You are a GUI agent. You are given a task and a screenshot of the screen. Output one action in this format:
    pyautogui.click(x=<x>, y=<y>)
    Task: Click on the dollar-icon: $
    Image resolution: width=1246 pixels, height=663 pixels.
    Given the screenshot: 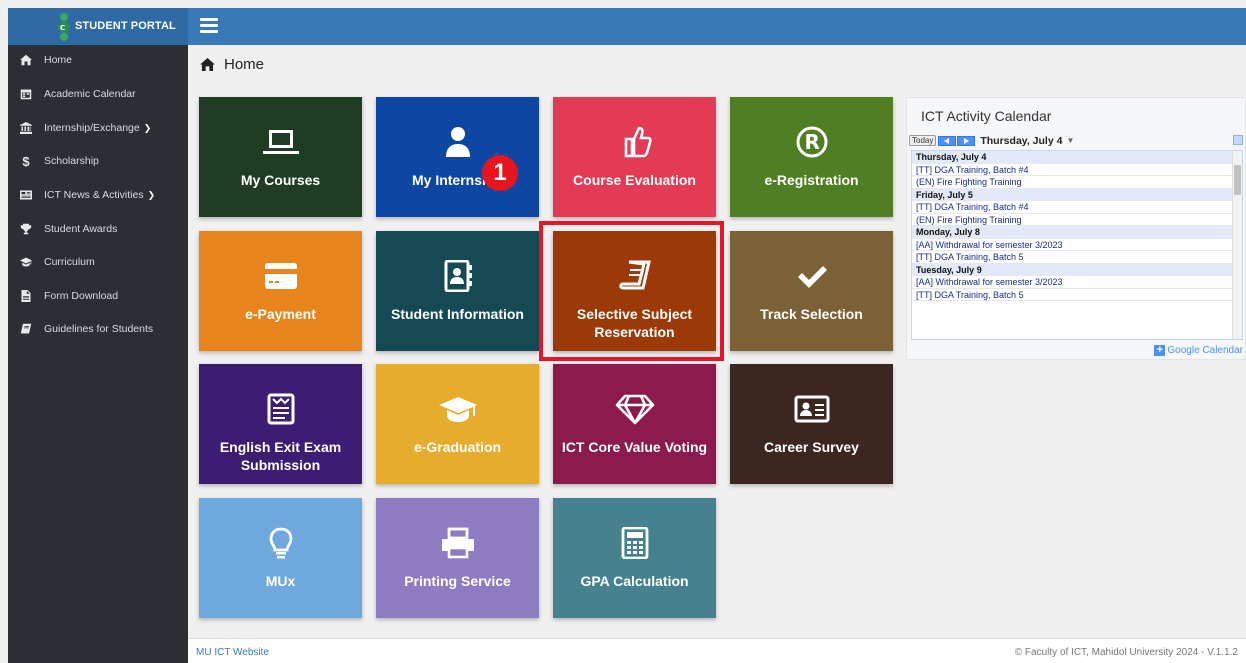 What is the action you would take?
    pyautogui.click(x=26, y=161)
    